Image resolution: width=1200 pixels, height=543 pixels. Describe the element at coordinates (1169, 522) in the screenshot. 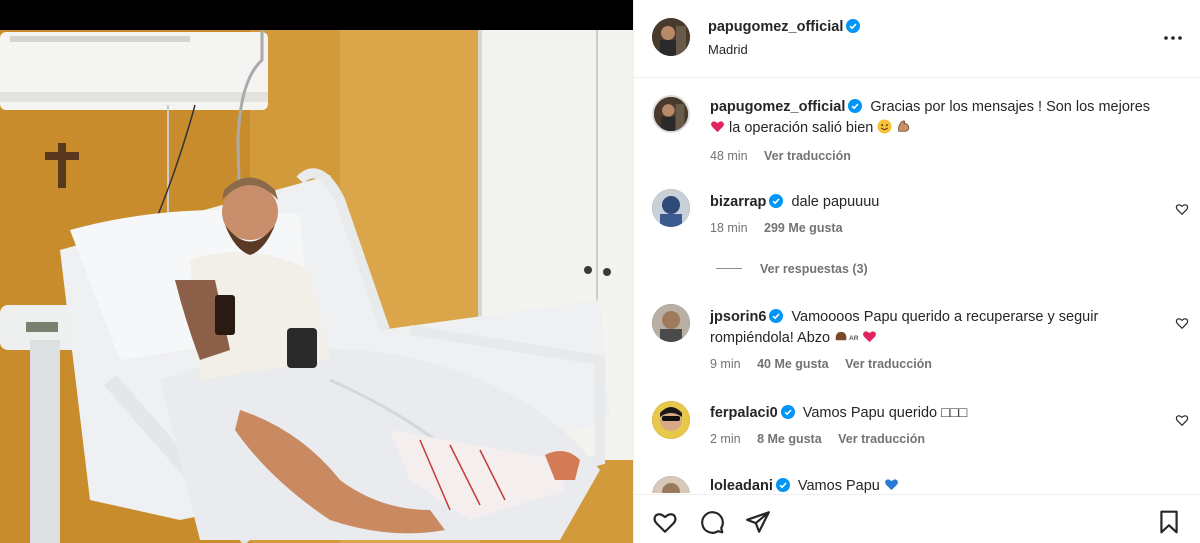

I see `bookmark-icon` at that location.